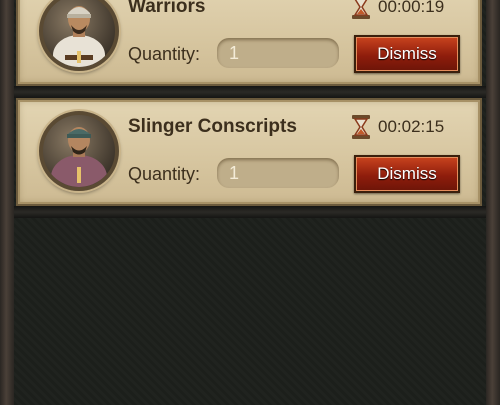 This screenshot has height=405, width=500. I want to click on frame-right, so click(493, 202).